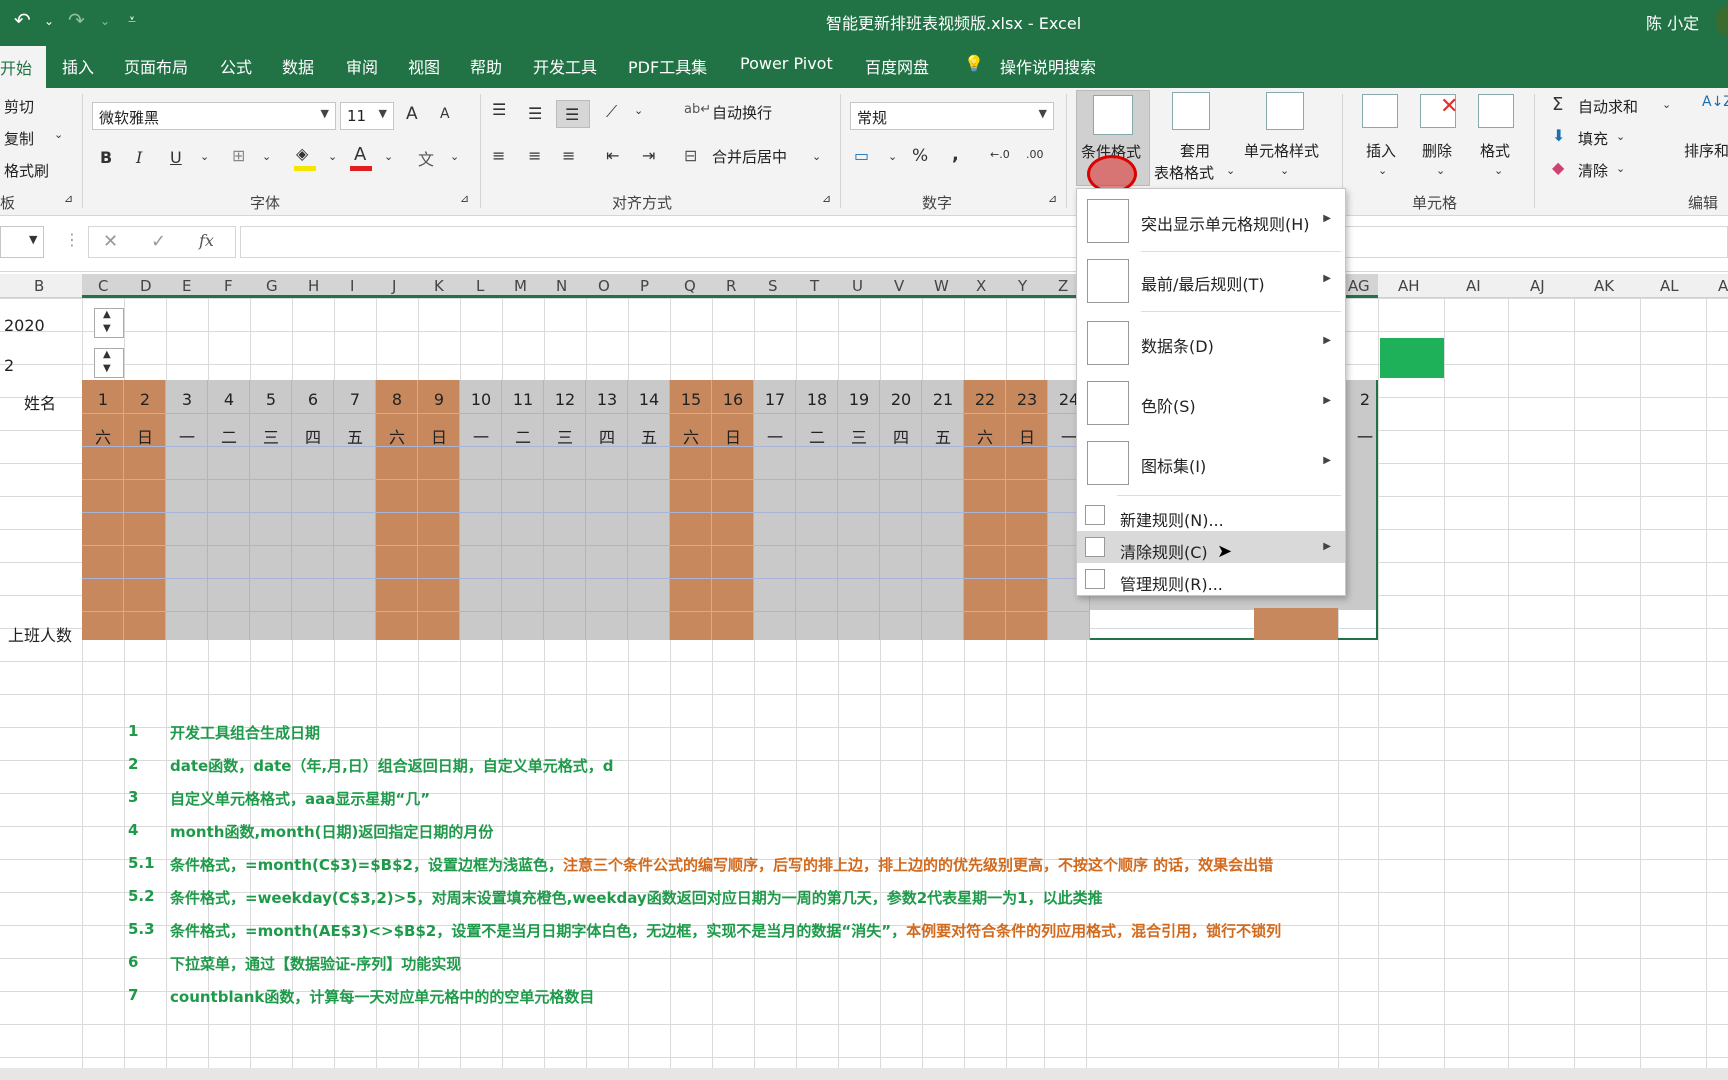  Describe the element at coordinates (861, 155) in the screenshot. I see `accounting-icon: ▭` at that location.